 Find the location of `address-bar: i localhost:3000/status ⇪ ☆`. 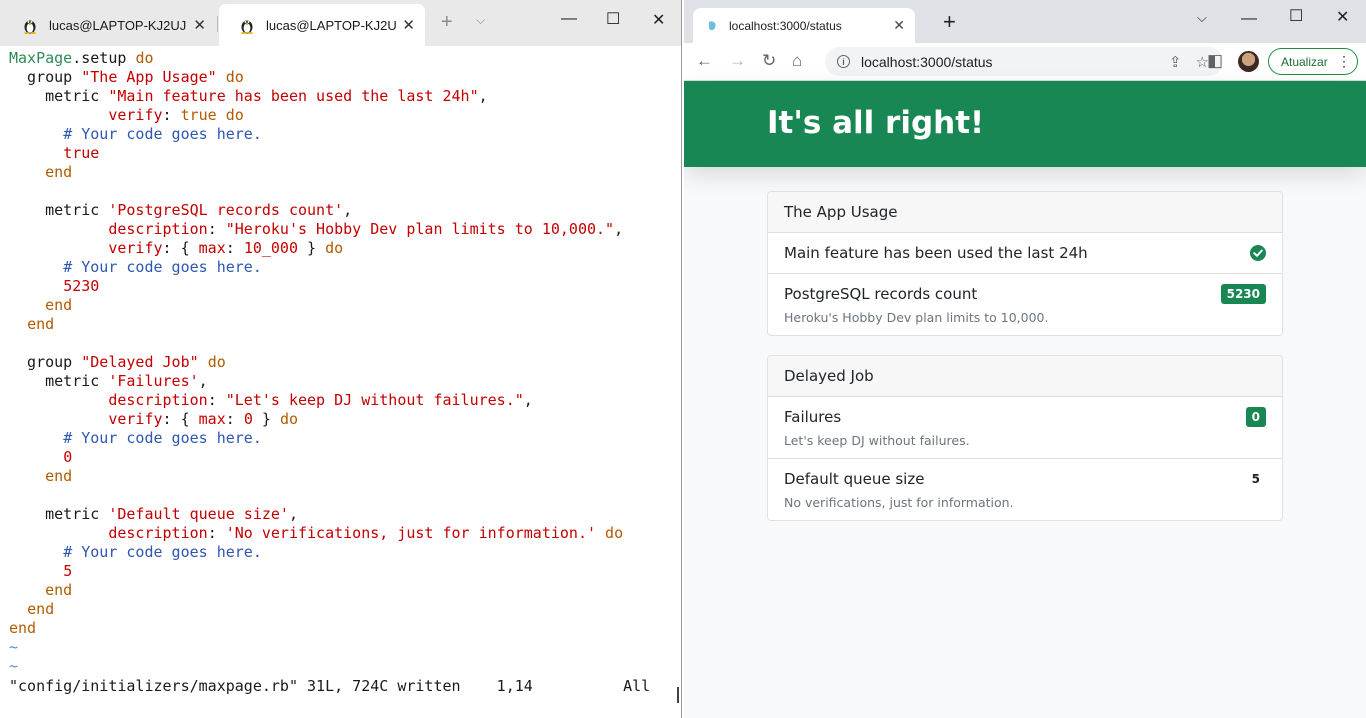

address-bar: i localhost:3000/status ⇪ ☆ is located at coordinates (1024, 61).